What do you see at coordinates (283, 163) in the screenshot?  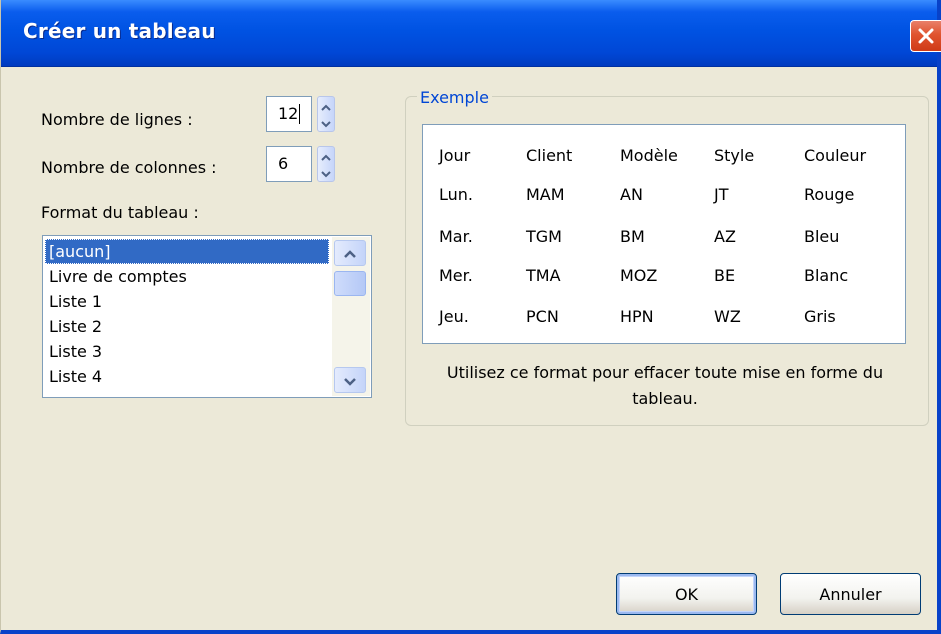 I see `columns-value: 6` at bounding box center [283, 163].